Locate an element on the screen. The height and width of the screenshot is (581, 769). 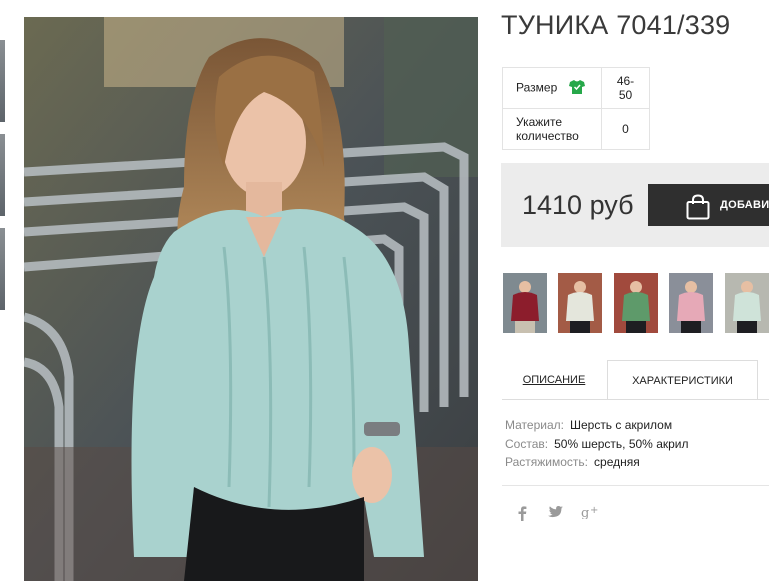
thumbnail-strip is located at coordinates (4, 290).